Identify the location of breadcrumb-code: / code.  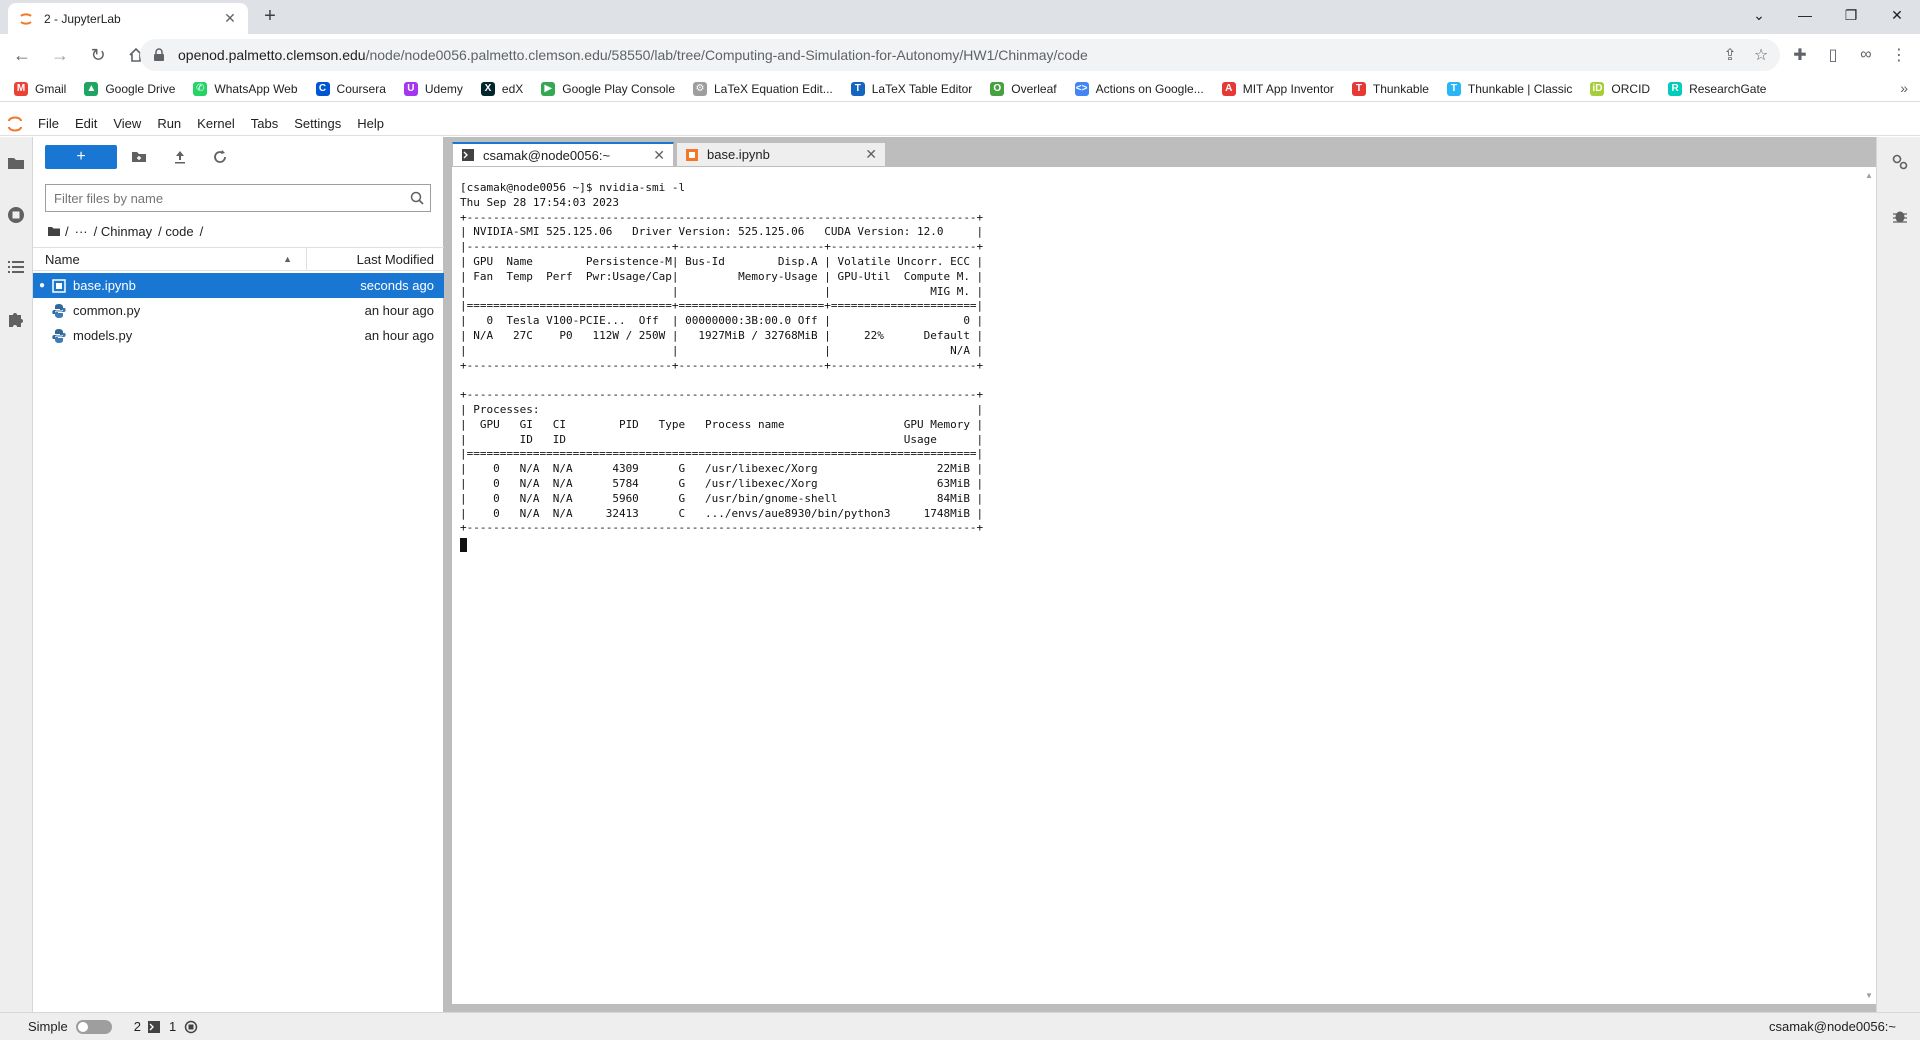
(175, 231).